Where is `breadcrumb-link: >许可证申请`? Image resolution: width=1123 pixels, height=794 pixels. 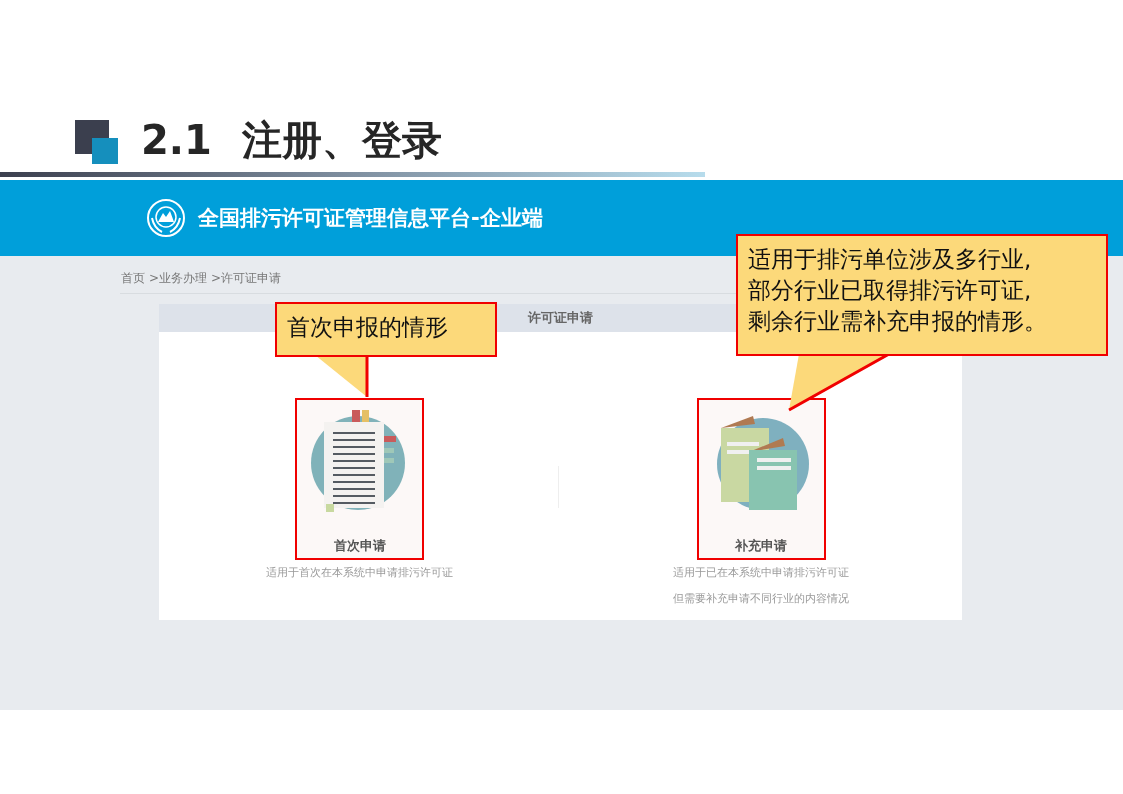 breadcrumb-link: >许可证申请 is located at coordinates (246, 278).